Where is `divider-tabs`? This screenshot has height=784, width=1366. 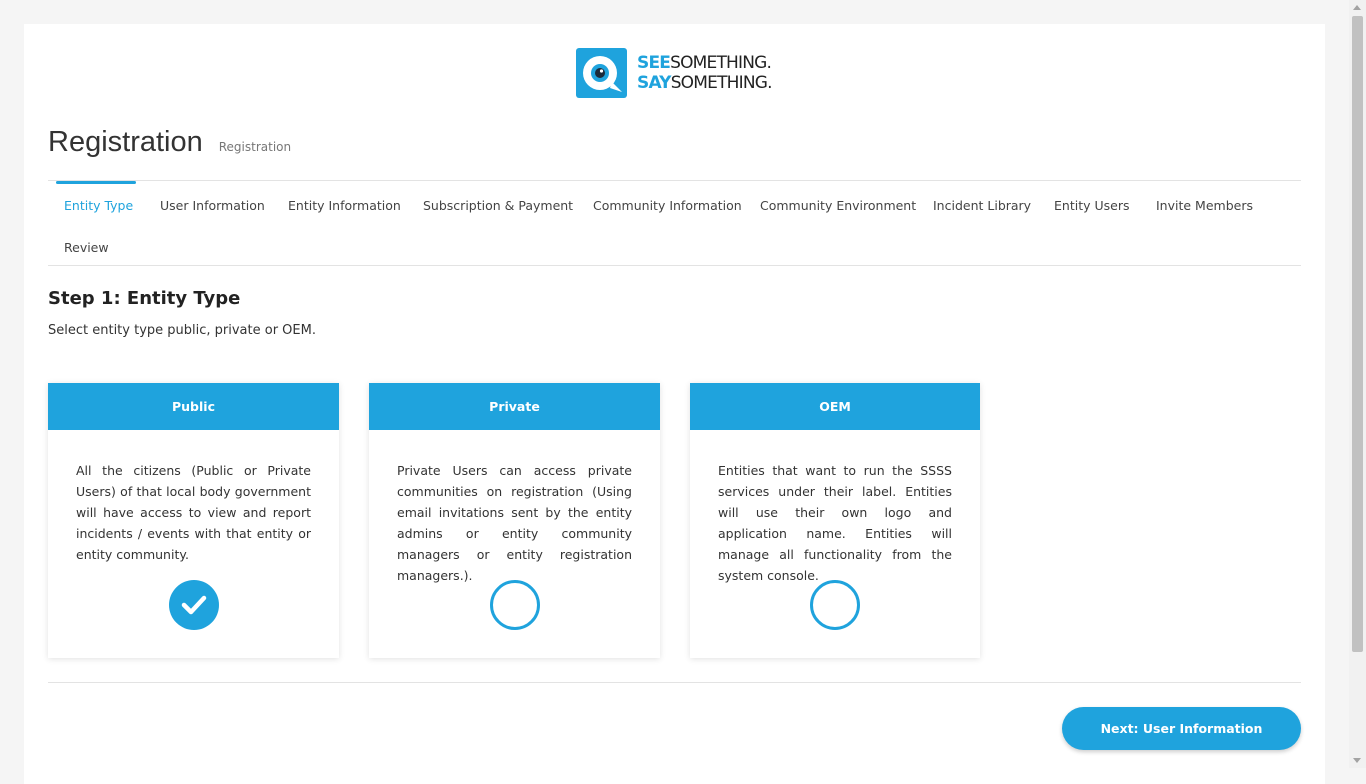
divider-tabs is located at coordinates (674, 265).